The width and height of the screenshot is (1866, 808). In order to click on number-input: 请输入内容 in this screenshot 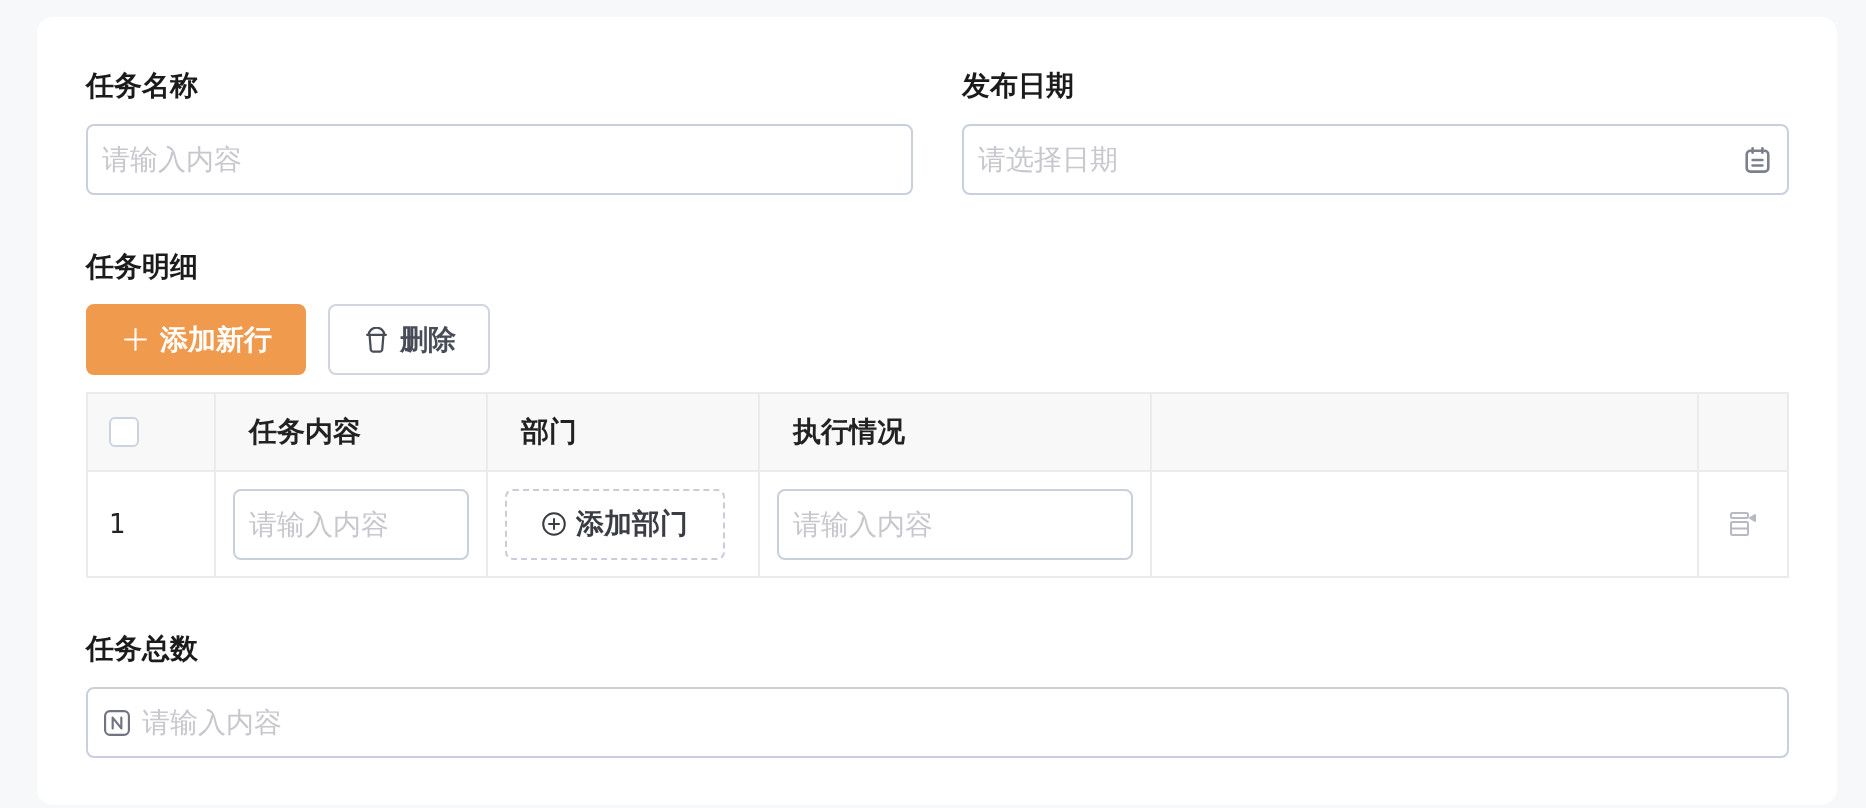, I will do `click(937, 722)`.